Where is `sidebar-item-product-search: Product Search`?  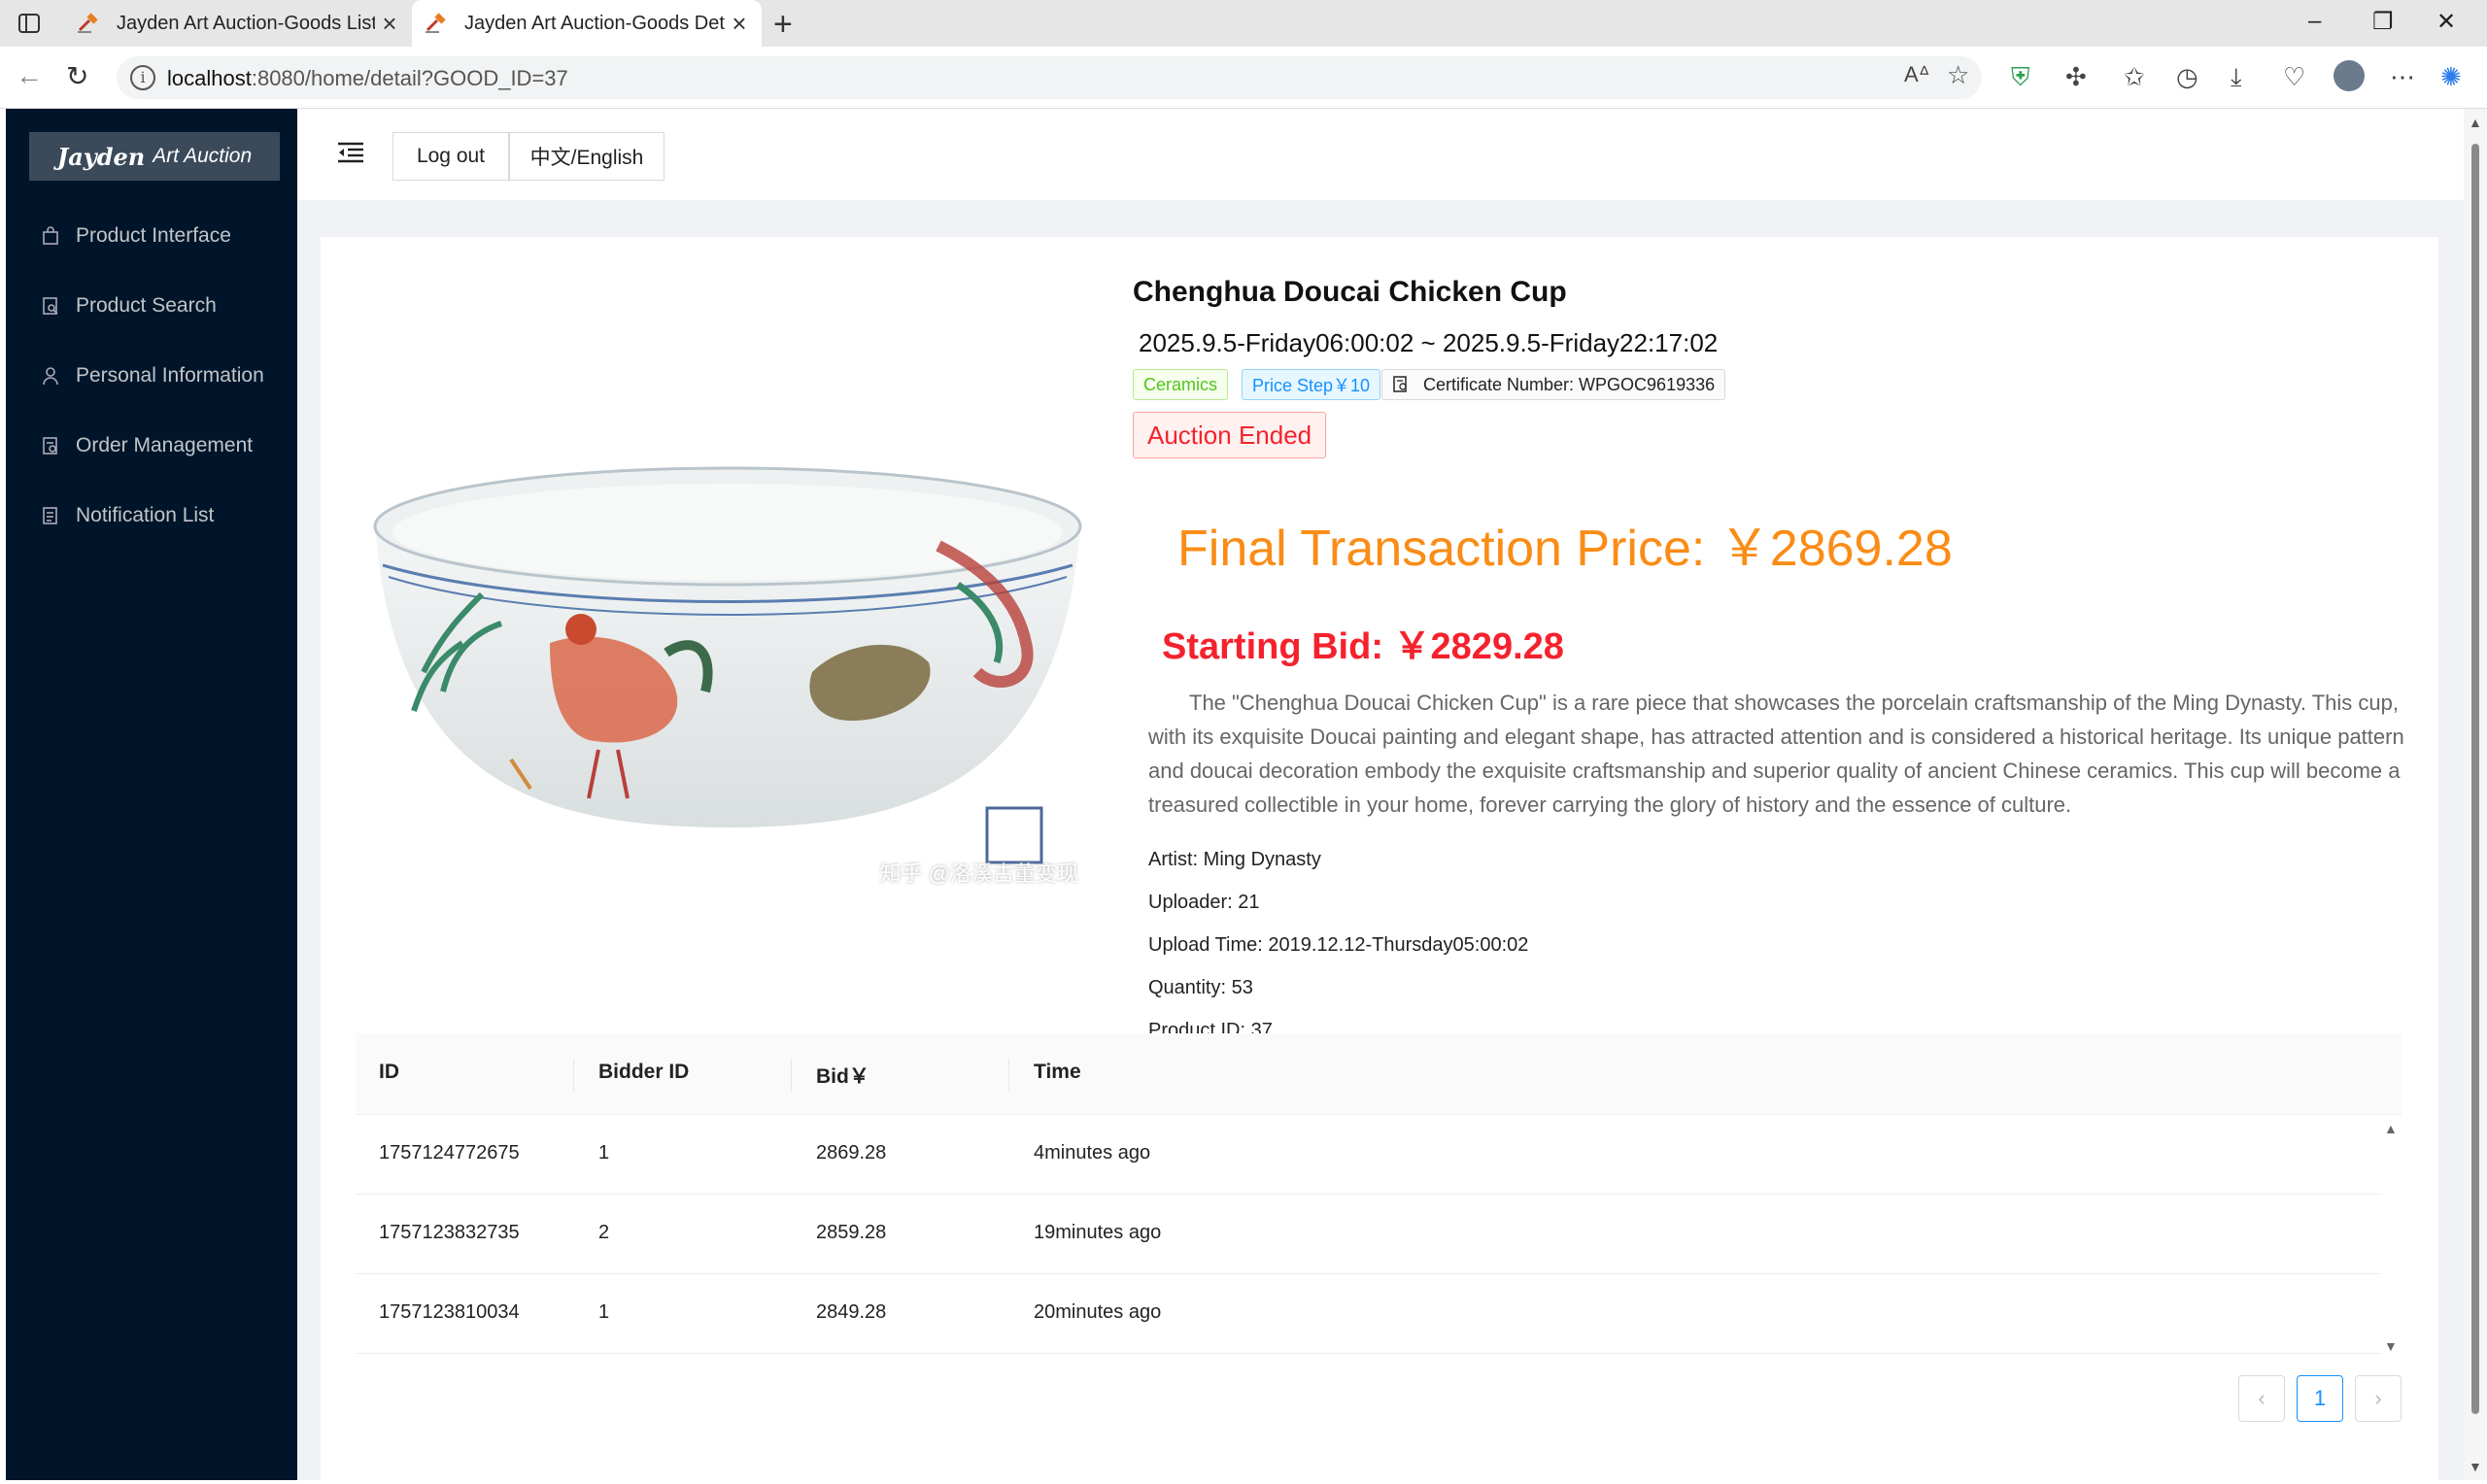
sidebar-item-product-search: Product Search is located at coordinates (151, 306).